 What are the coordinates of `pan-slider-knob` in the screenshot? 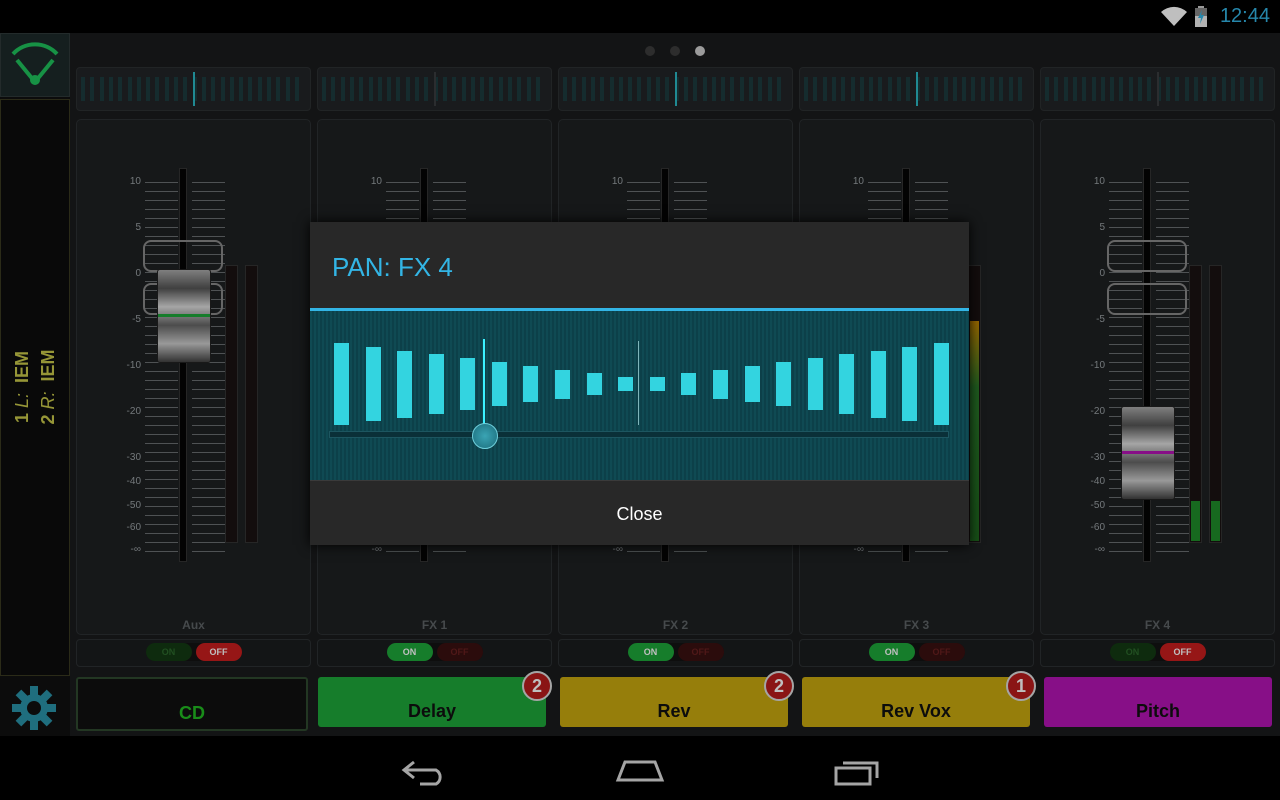 It's located at (484, 436).